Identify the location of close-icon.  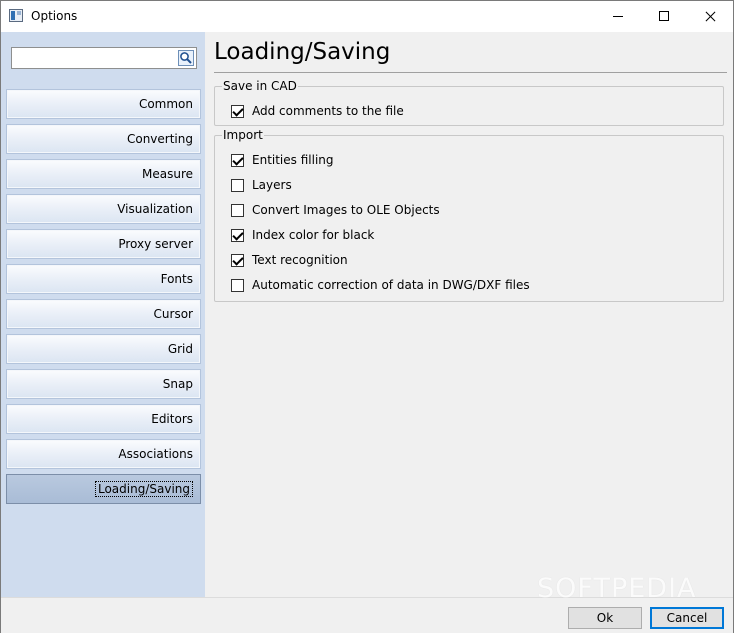
(710, 16).